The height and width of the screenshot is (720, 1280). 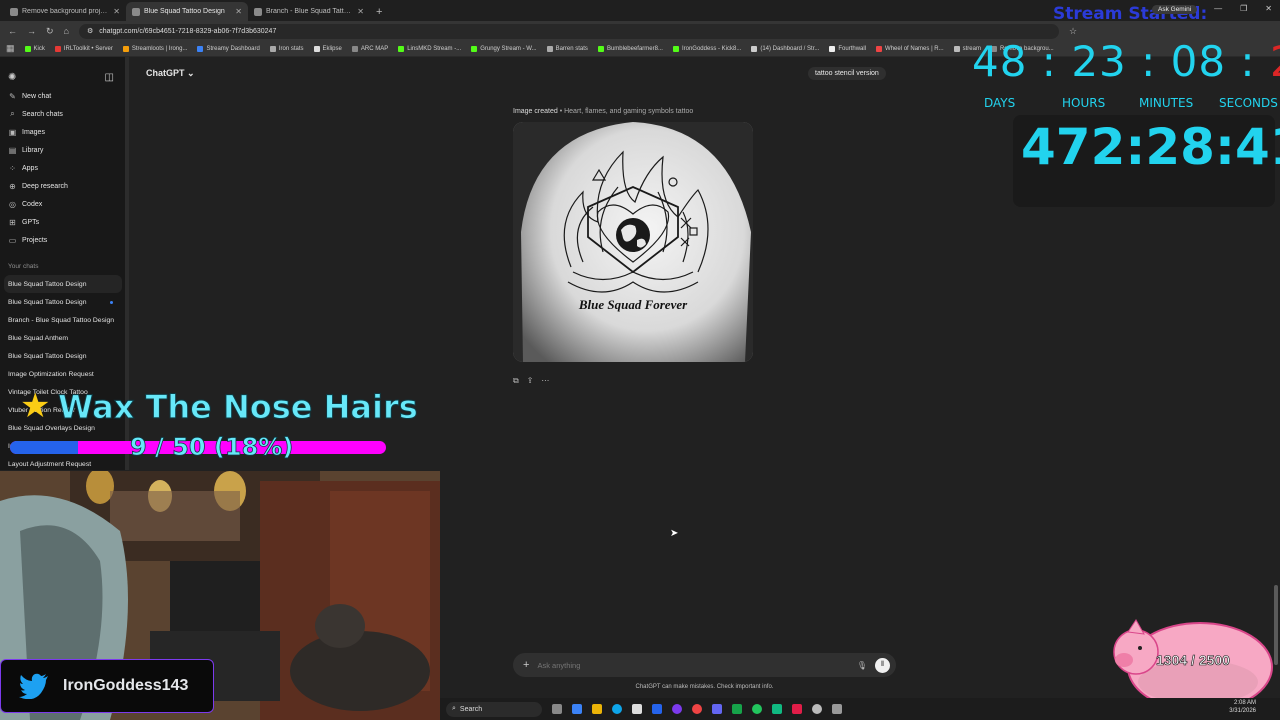 I want to click on forward-icon: →, so click(x=31, y=31).